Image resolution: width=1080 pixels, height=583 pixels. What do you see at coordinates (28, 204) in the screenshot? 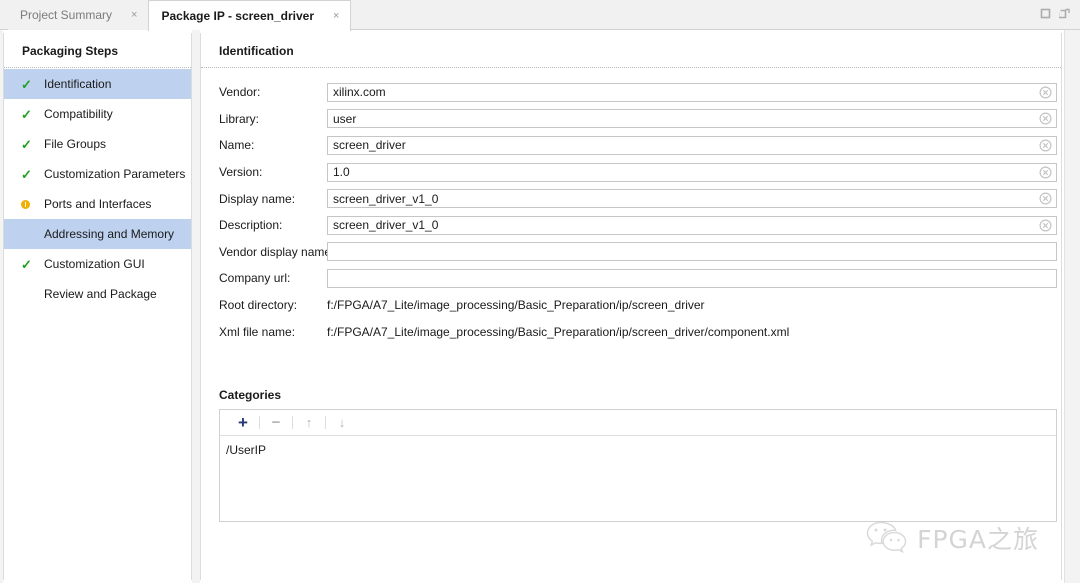
I see `warning-icon` at bounding box center [28, 204].